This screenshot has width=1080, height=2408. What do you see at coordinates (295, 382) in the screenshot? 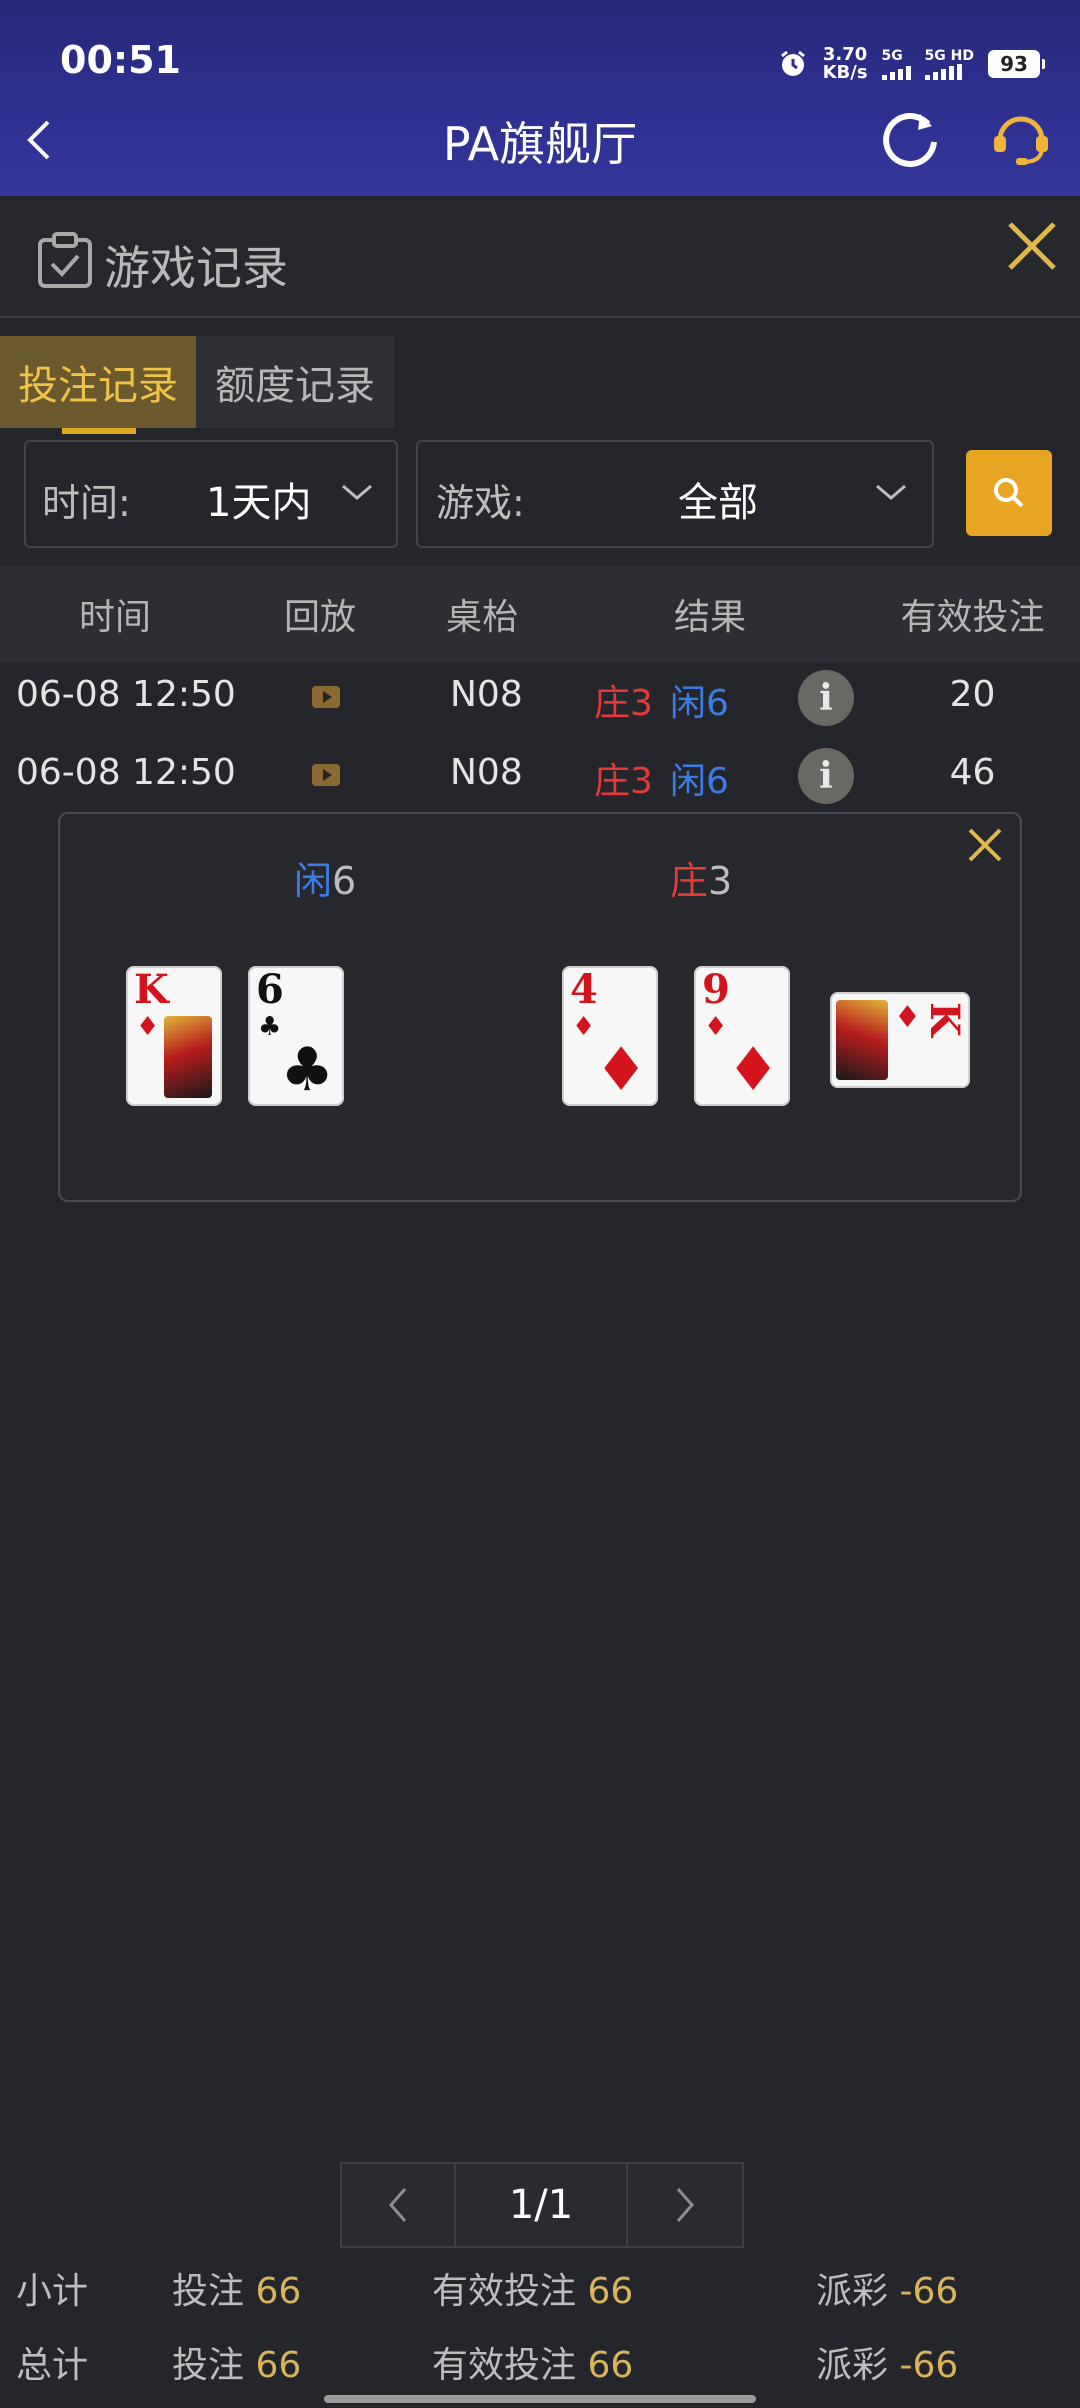
I see `tab-credit-records: 额度记录` at bounding box center [295, 382].